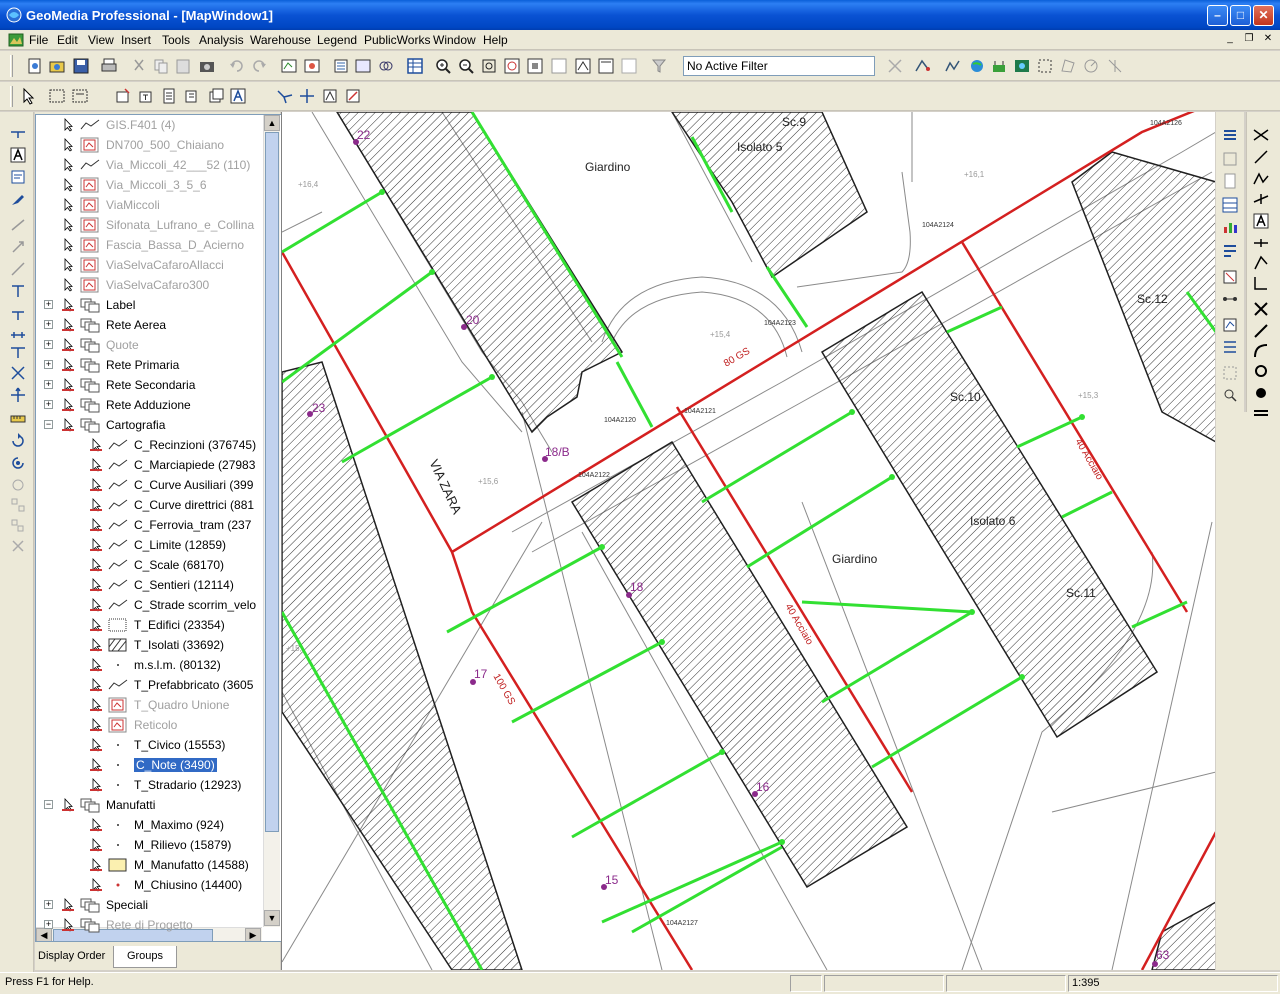  I want to click on legend-entry: C_Ferrovia_tram (237, so click(149, 526).